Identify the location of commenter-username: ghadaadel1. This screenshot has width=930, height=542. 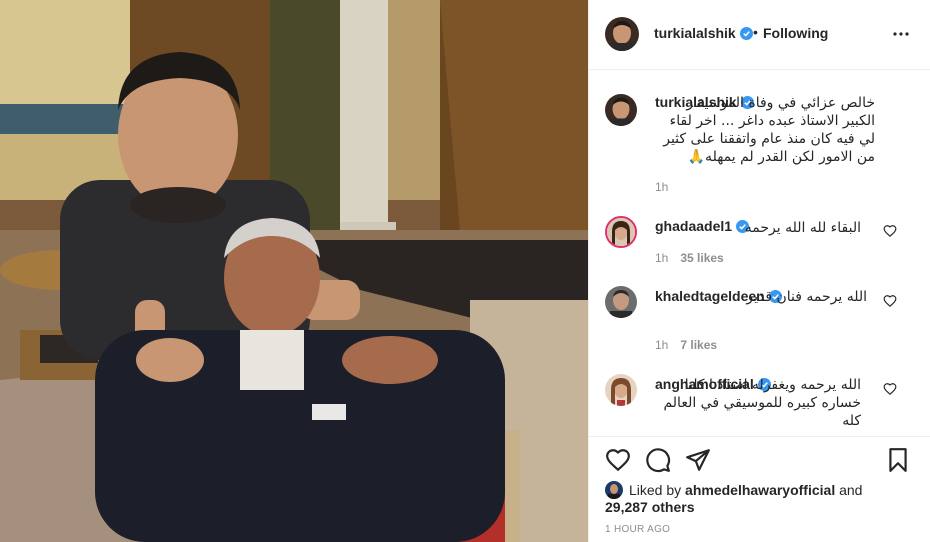
(702, 226).